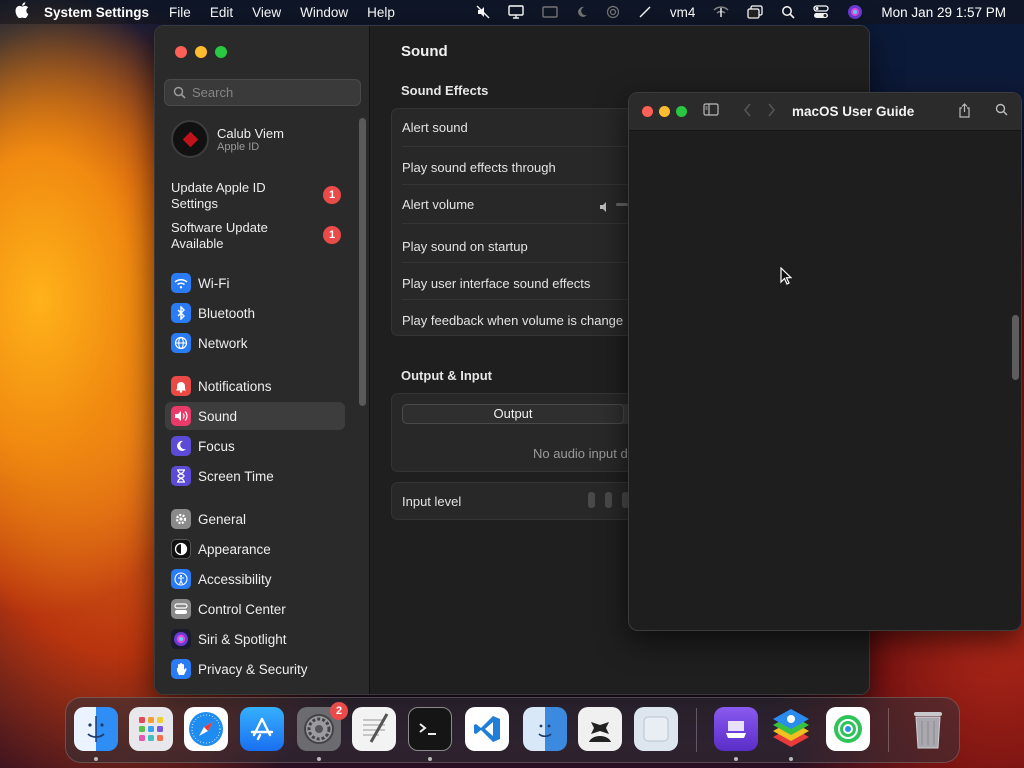 This screenshot has height=768, width=1024. I want to click on sidebar-item-general: General, so click(255, 519).